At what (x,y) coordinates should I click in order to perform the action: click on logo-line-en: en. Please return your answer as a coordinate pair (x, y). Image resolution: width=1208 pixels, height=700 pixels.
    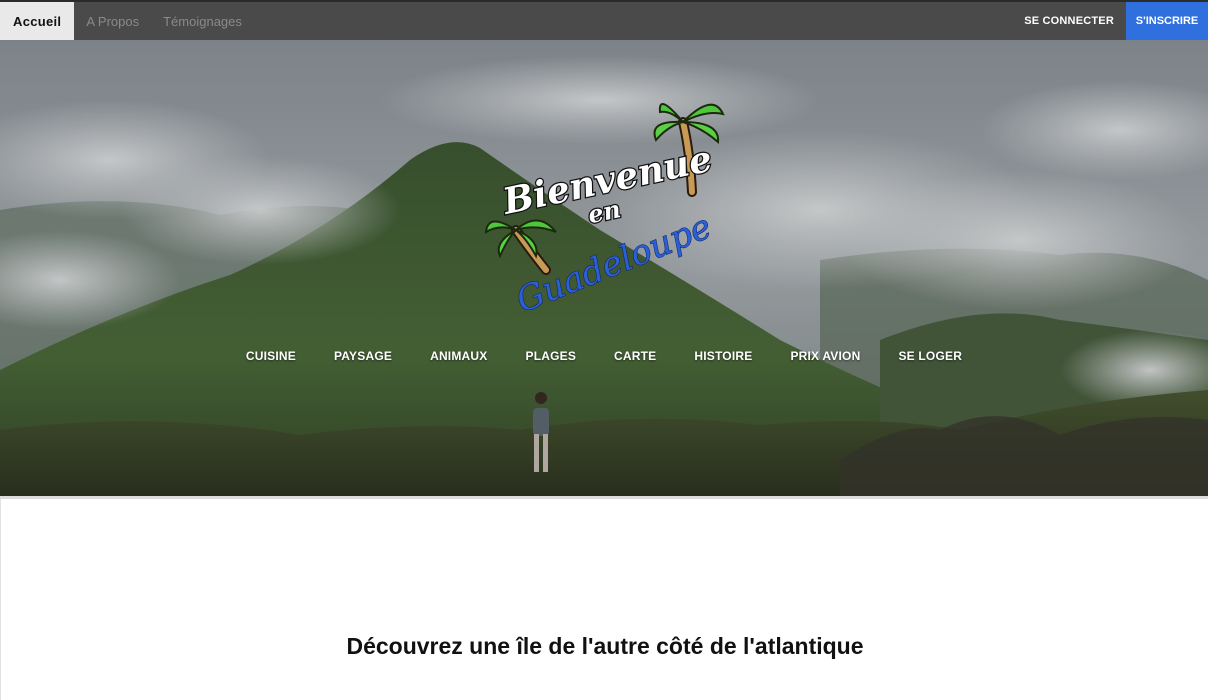
    Looking at the image, I should click on (604, 211).